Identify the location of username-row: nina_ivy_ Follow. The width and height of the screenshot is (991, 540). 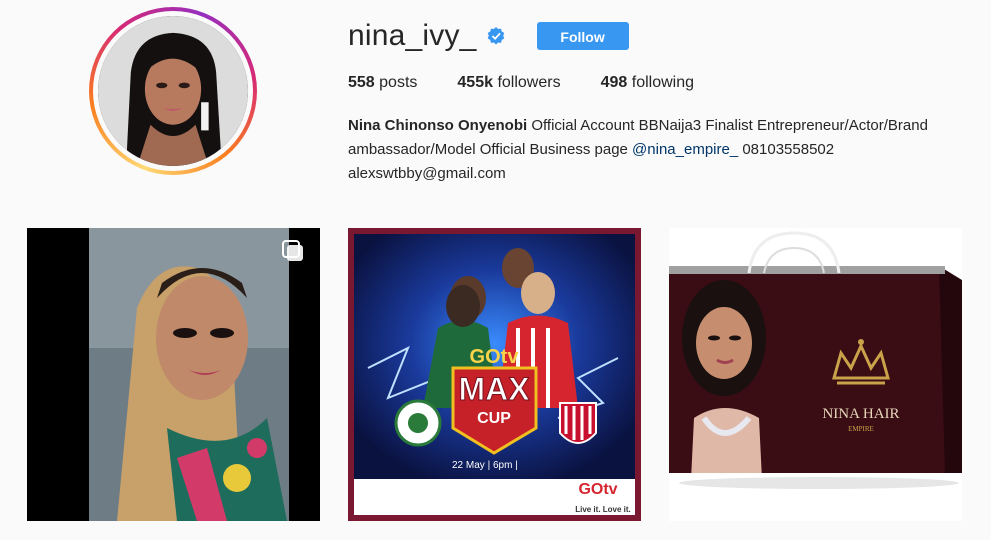
(488, 36).